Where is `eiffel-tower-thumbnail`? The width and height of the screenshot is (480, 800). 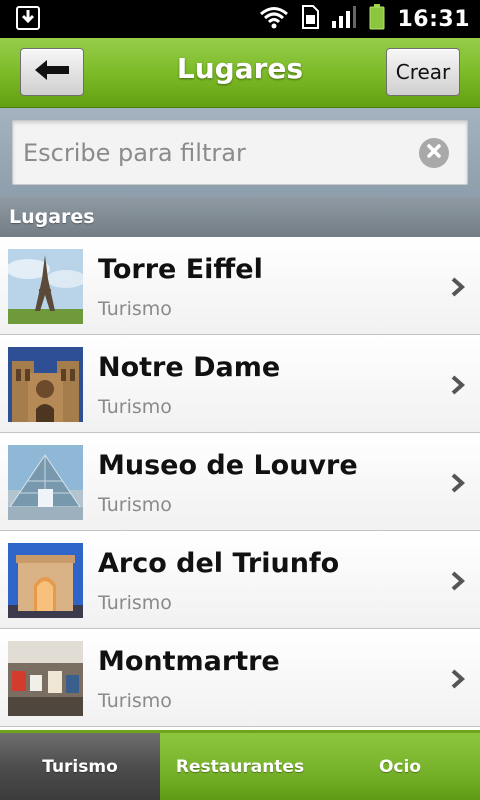 eiffel-tower-thumbnail is located at coordinates (45, 286).